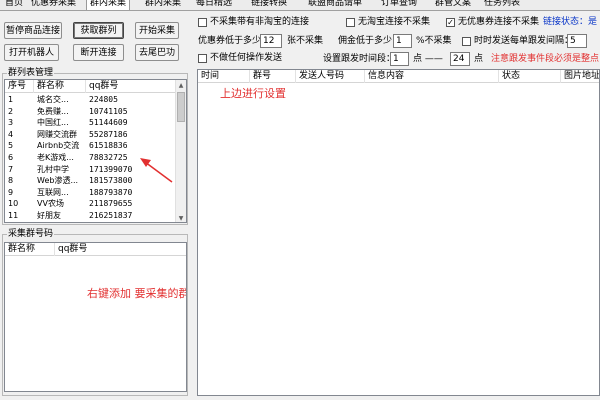 This screenshot has width=600, height=400. I want to click on red-arrow-icon, so click(156, 170).